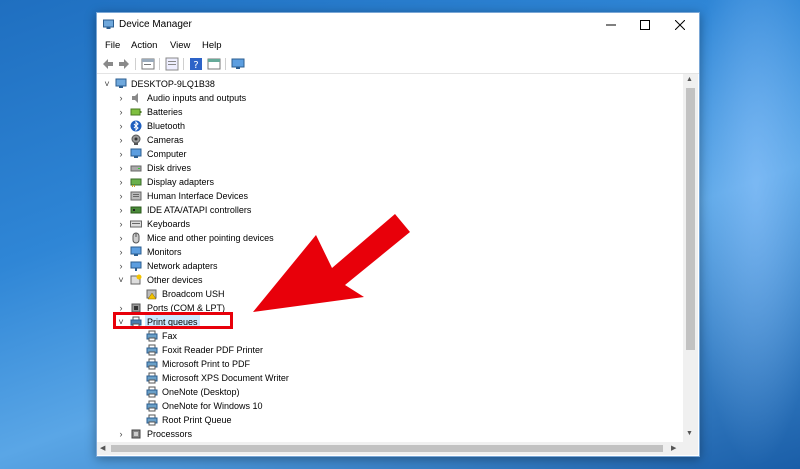 The image size is (800, 469). I want to click on annotation-arrow-shape, so click(331, 263).